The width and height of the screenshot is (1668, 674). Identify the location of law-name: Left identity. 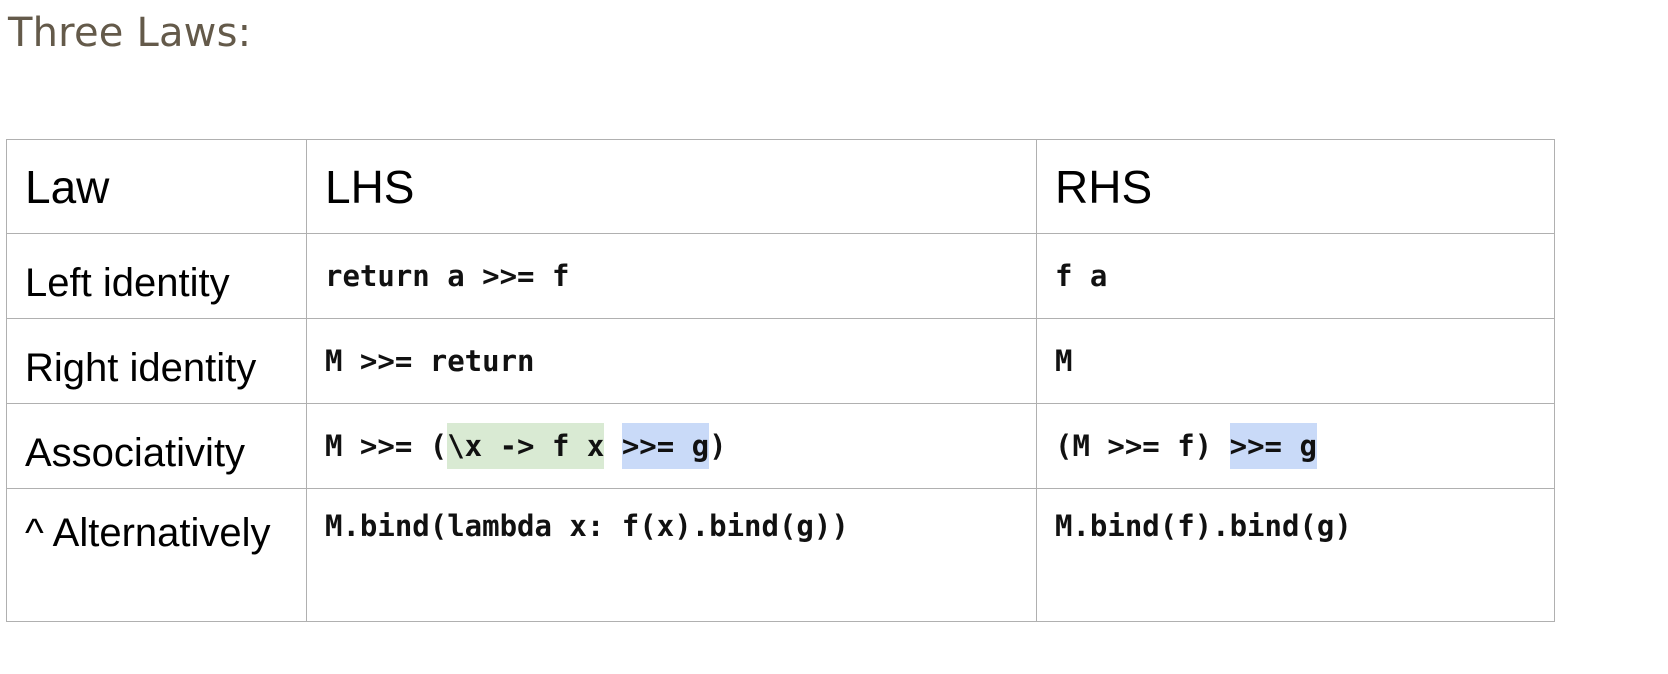
(127, 282).